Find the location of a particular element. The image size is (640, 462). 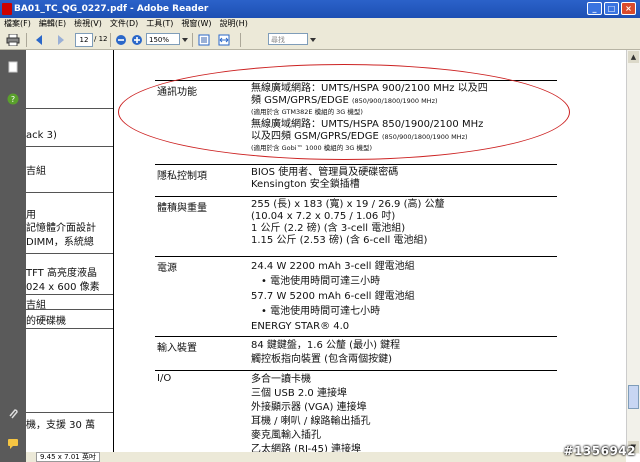

scroll-up-icon: ▲ is located at coordinates (633, 57).